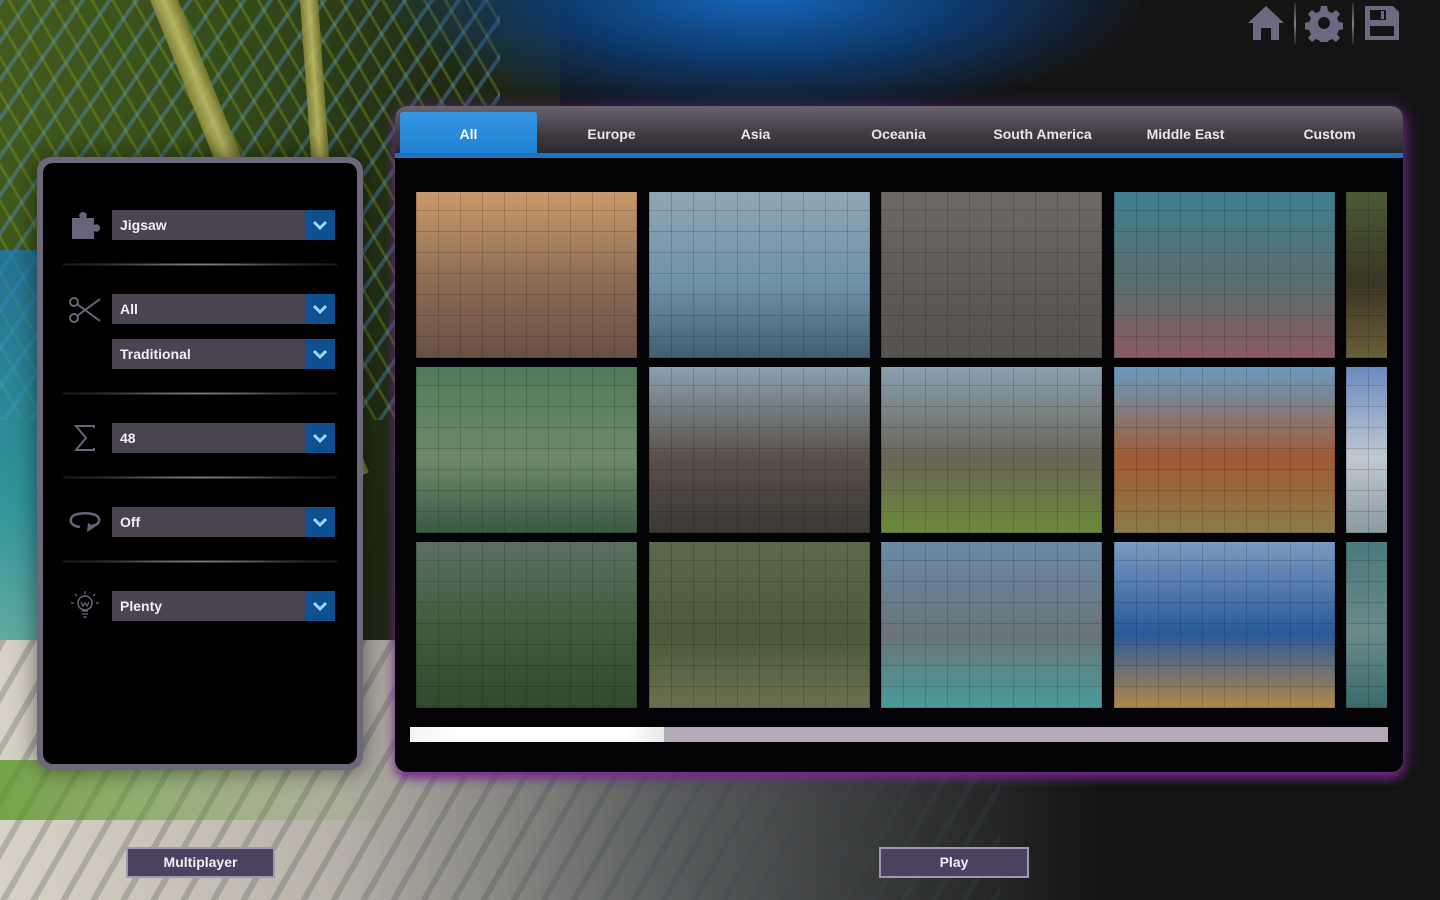  What do you see at coordinates (85, 226) in the screenshot?
I see `puzzle-piece-icon` at bounding box center [85, 226].